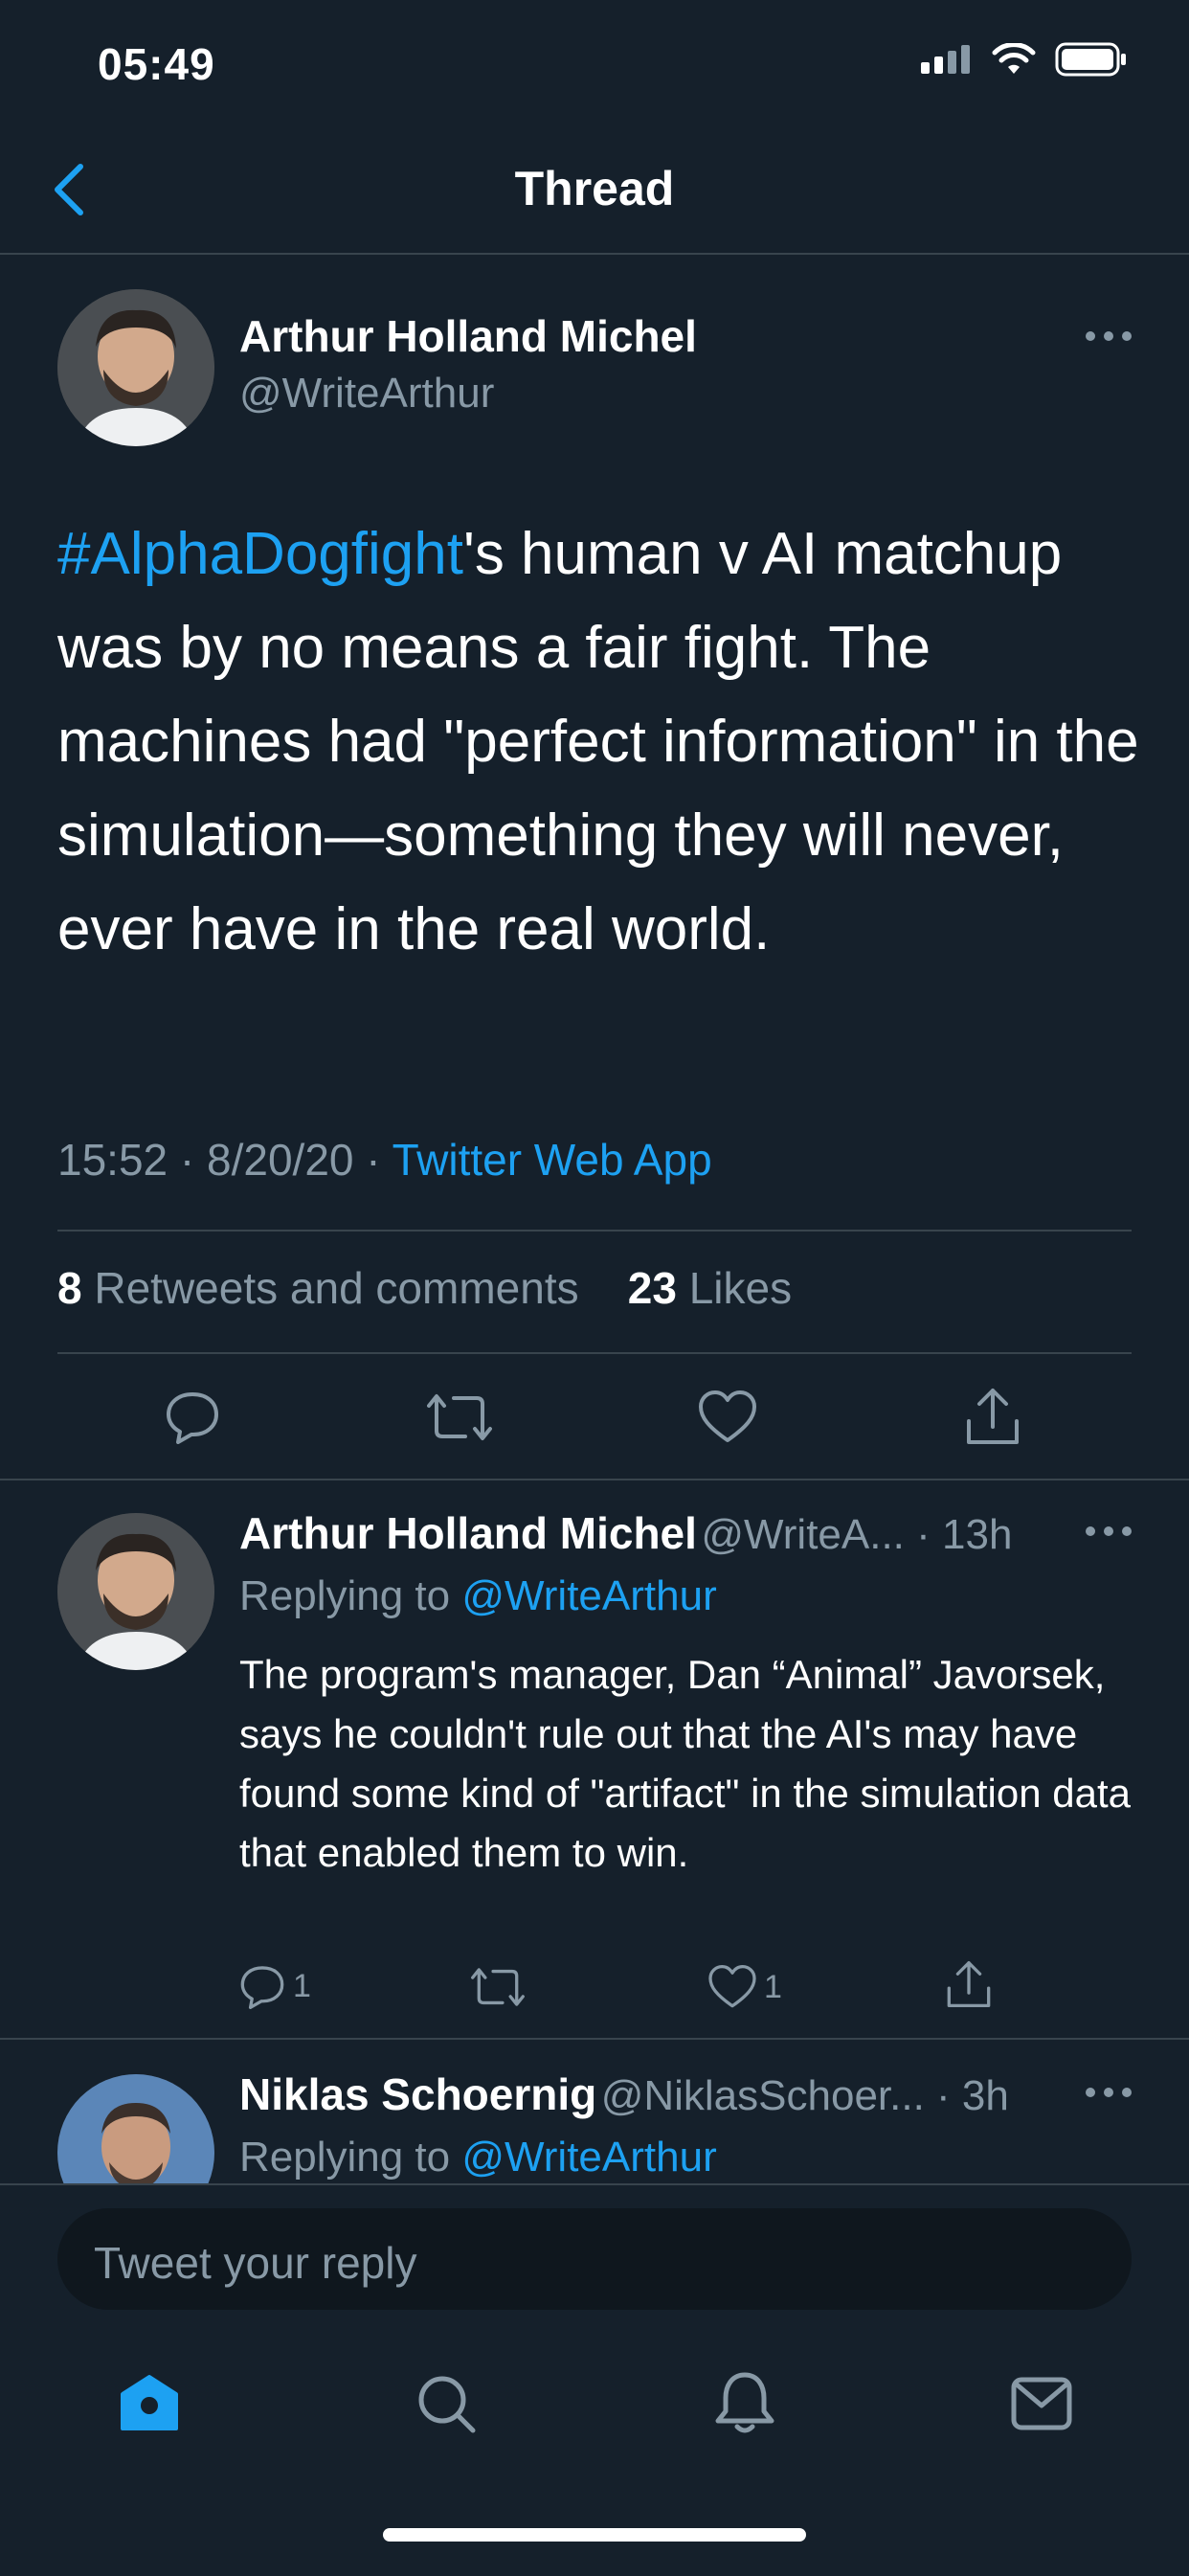 The width and height of the screenshot is (1189, 2576). Describe the element at coordinates (156, 64) in the screenshot. I see `status-time: 05:49` at that location.